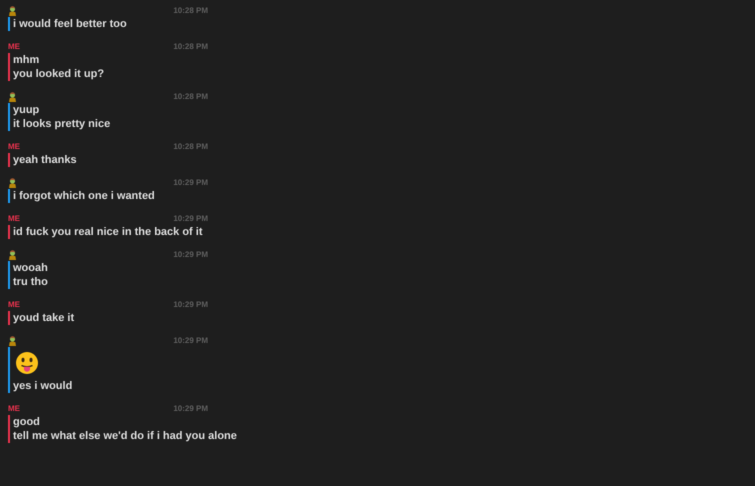  What do you see at coordinates (125, 436) in the screenshot?
I see `message-text: tell me what else we'd do if i had you alone` at bounding box center [125, 436].